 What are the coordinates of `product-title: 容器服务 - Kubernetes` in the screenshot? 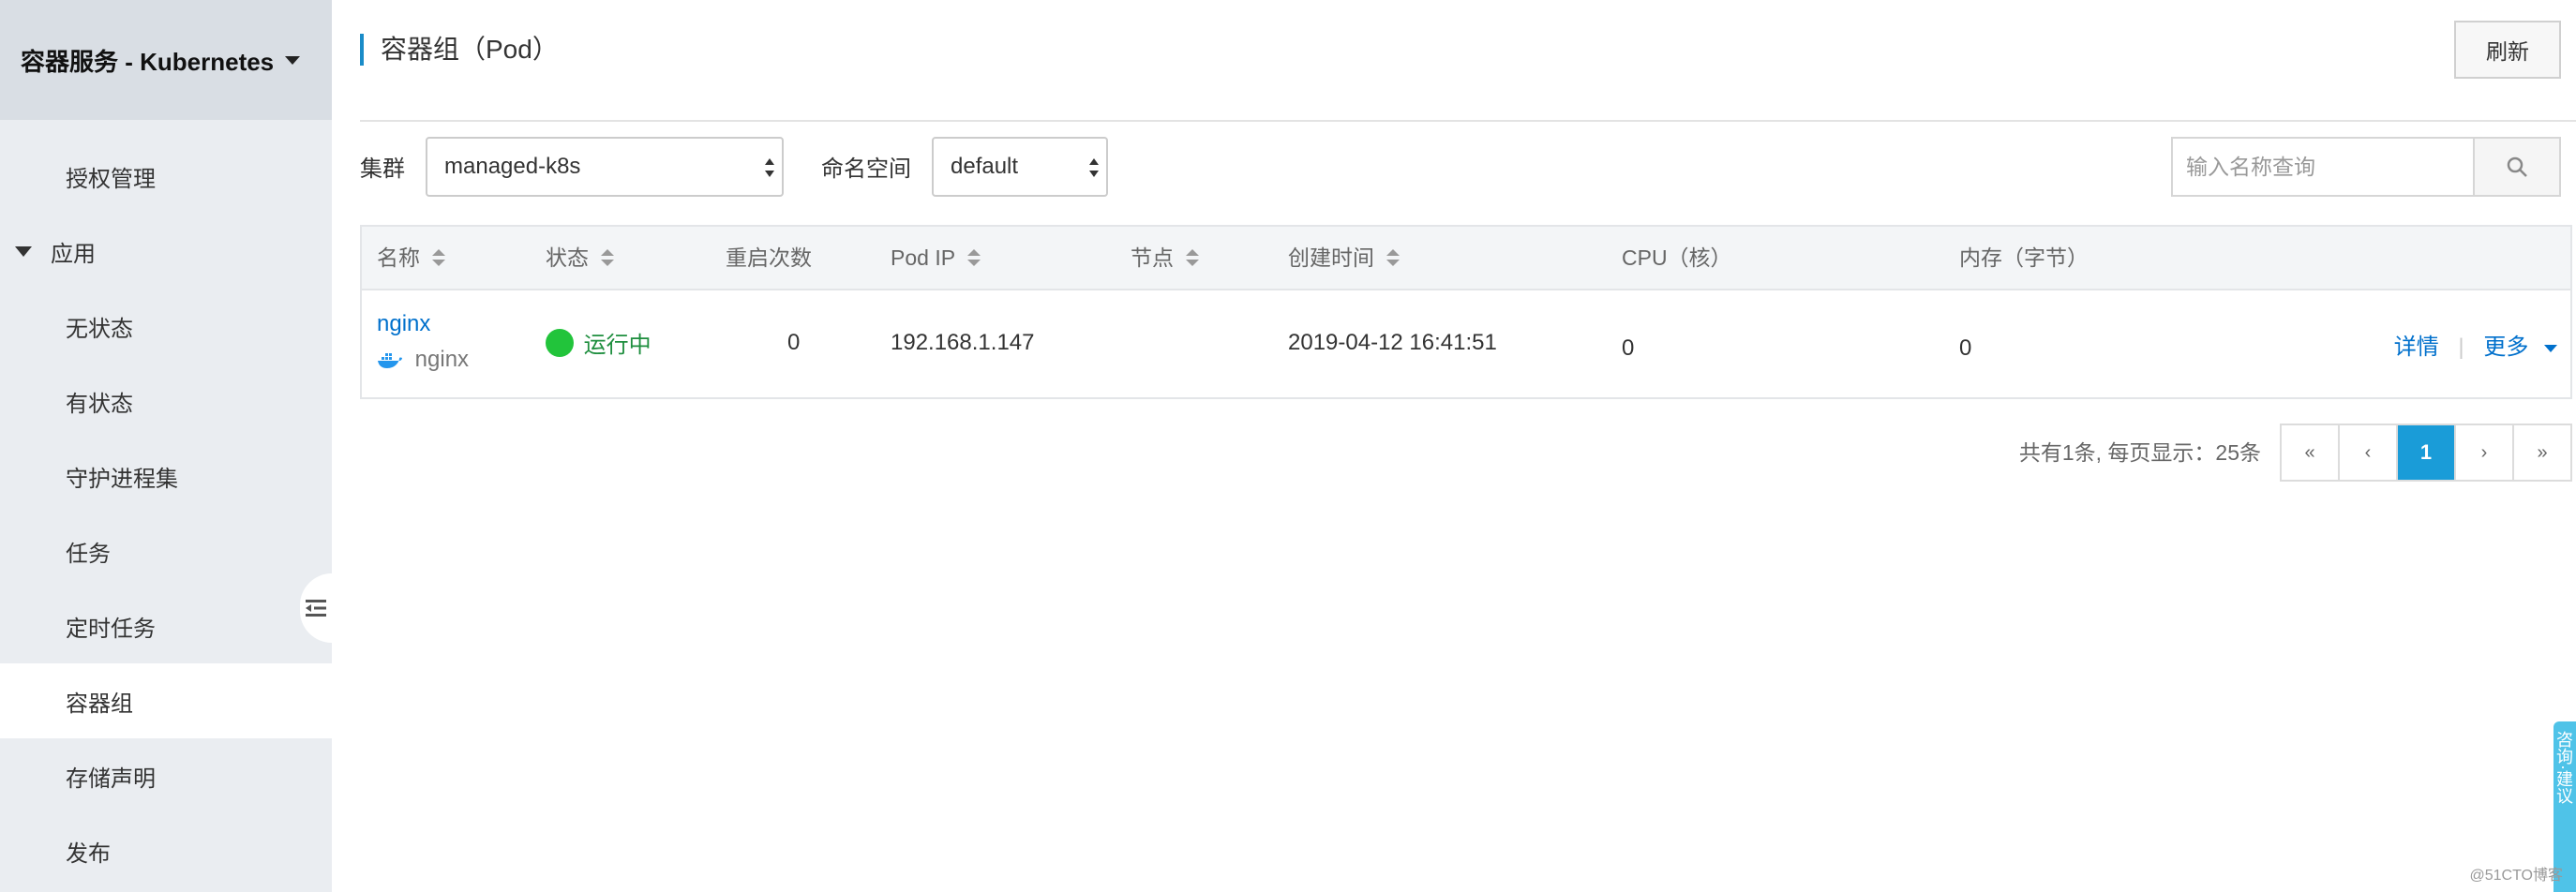 It's located at (148, 61).